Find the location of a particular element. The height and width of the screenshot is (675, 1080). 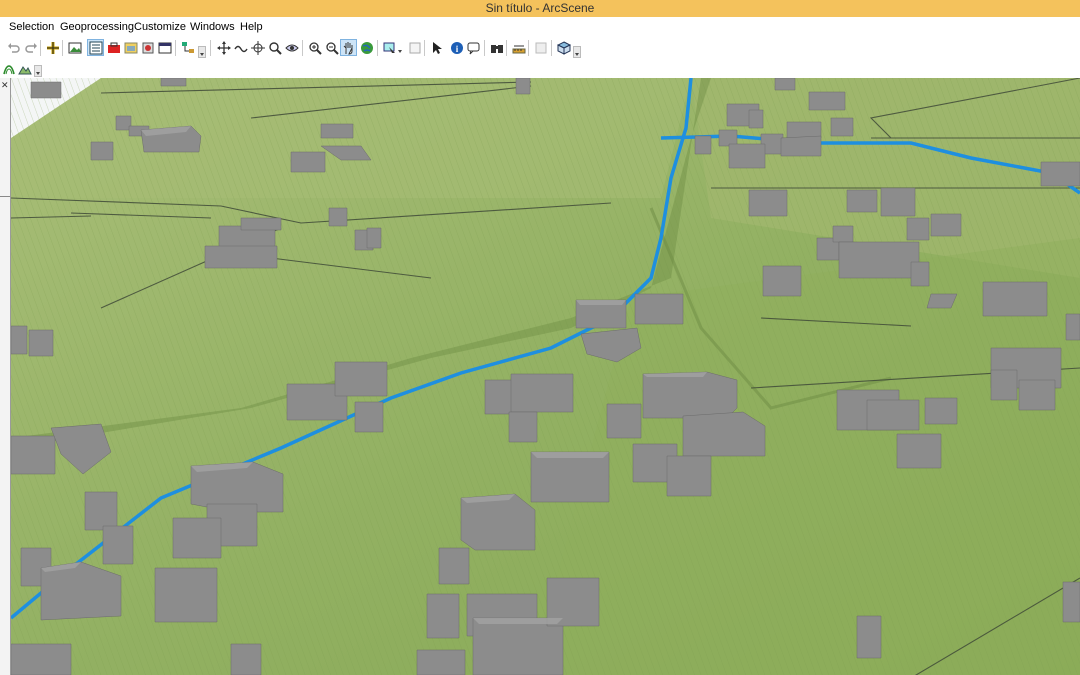

select-elements-icon is located at coordinates (436, 47).